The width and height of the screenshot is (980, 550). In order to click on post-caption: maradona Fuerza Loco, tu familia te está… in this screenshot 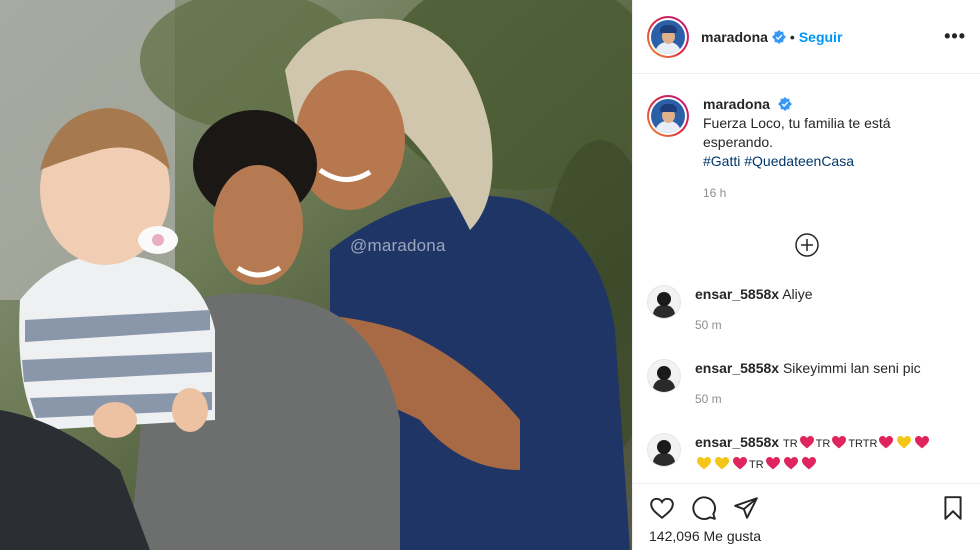, I will do `click(806, 139)`.